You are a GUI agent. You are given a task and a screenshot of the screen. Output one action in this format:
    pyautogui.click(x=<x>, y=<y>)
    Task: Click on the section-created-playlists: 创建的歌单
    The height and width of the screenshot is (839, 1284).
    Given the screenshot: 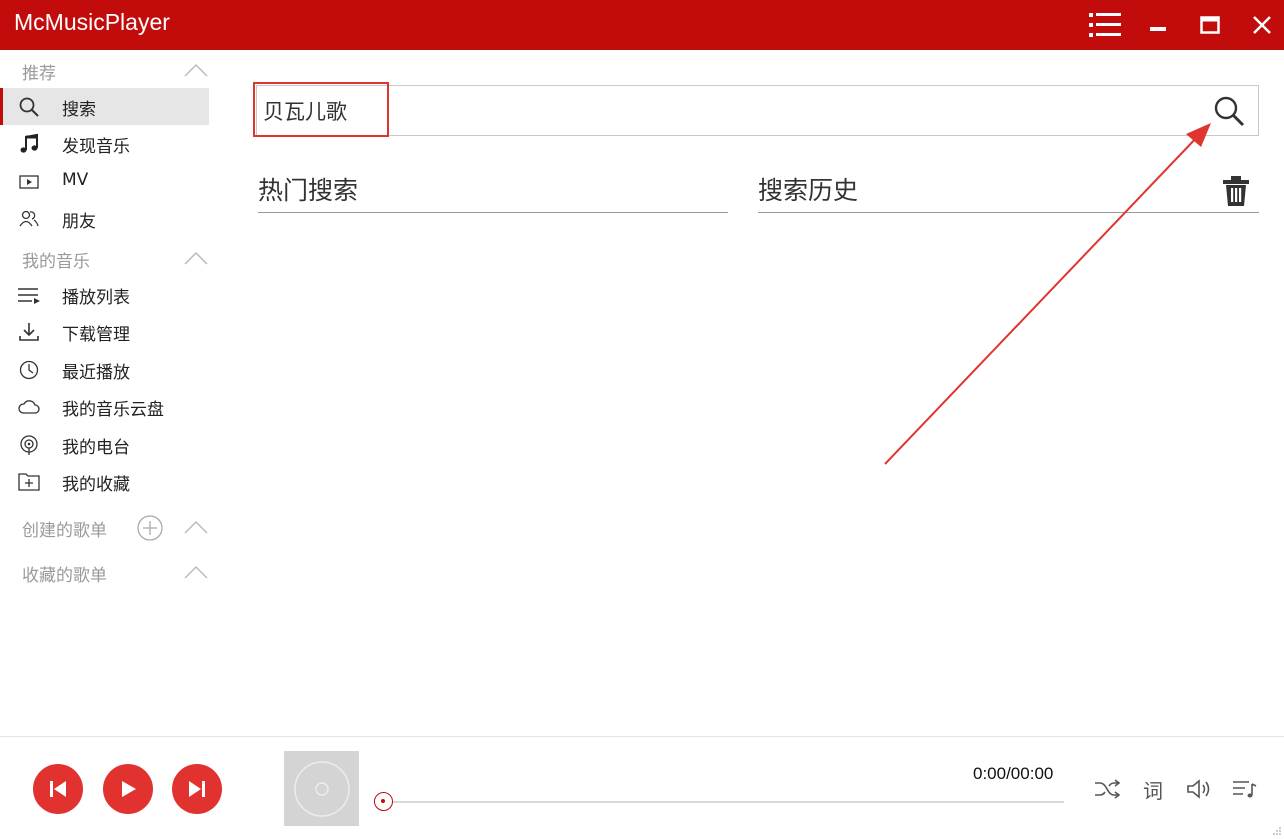 What is the action you would take?
    pyautogui.click(x=105, y=527)
    